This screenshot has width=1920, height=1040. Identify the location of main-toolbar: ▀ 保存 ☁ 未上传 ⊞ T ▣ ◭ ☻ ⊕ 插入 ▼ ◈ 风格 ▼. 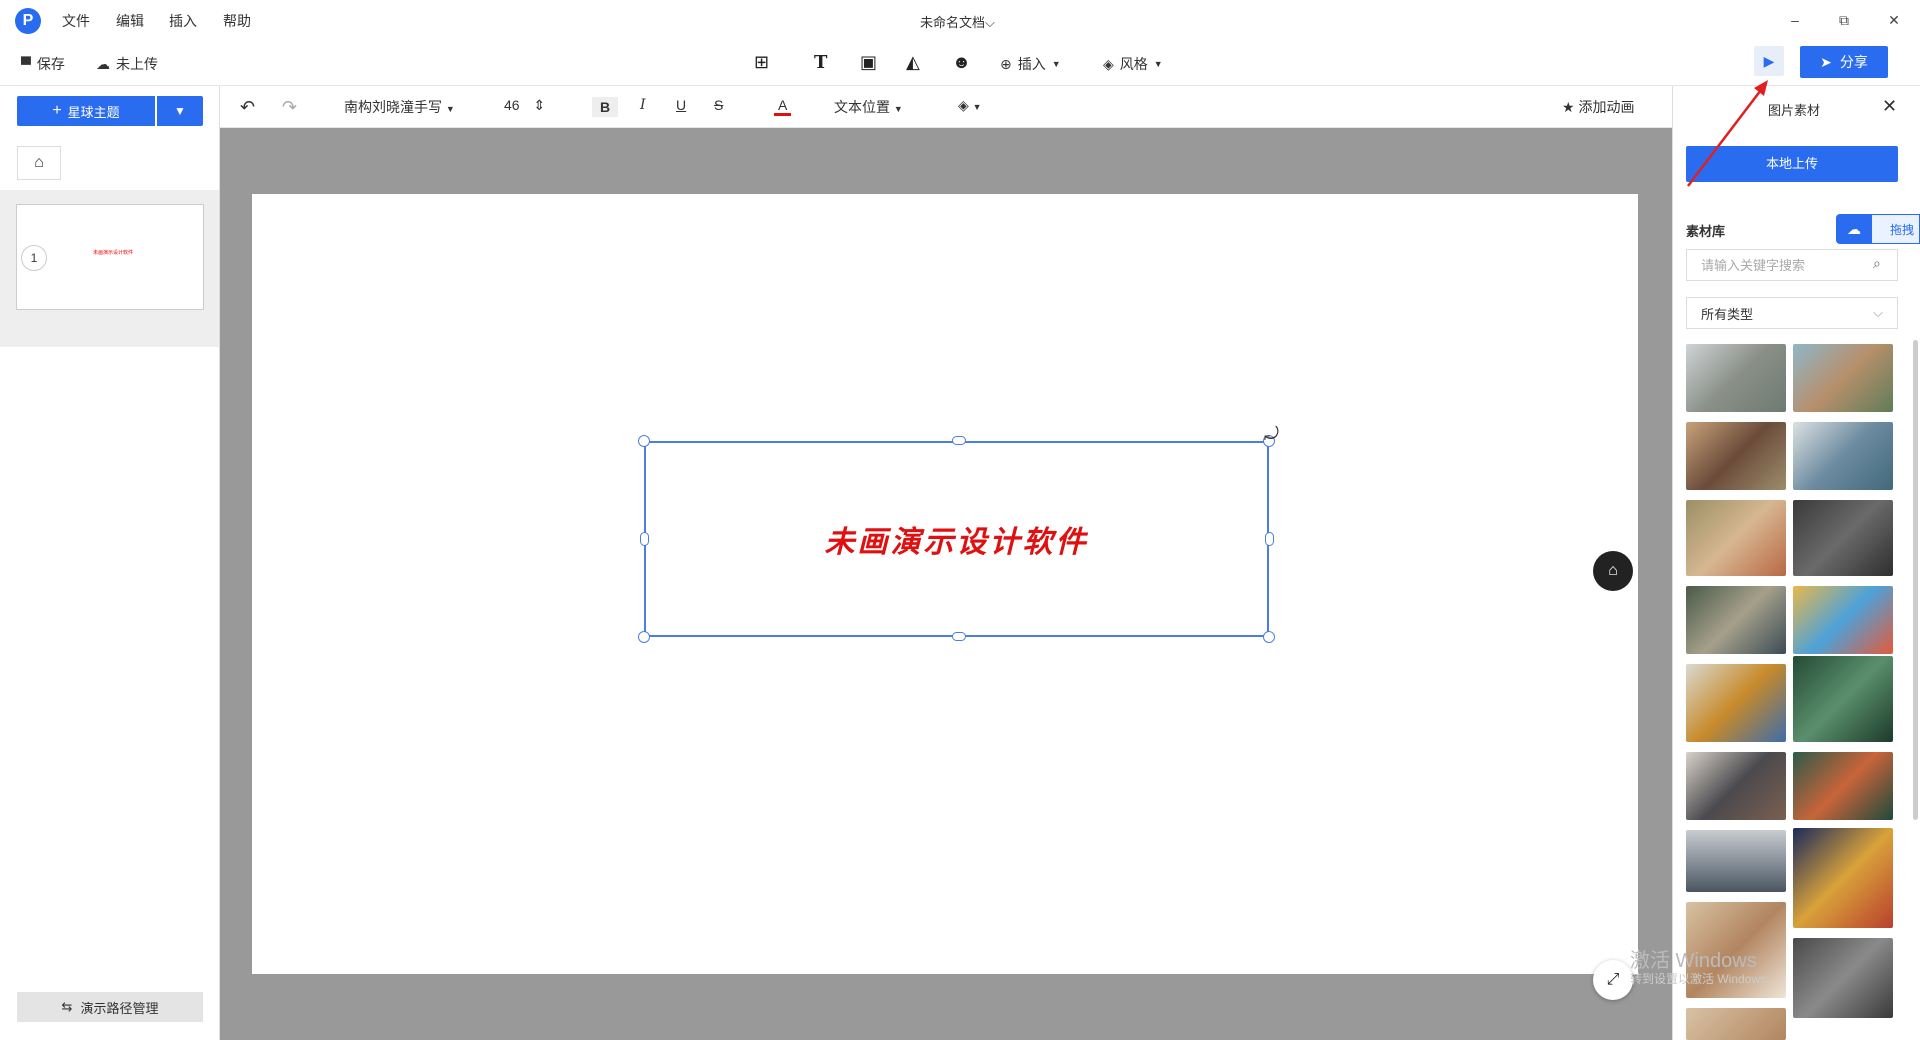
(960, 64).